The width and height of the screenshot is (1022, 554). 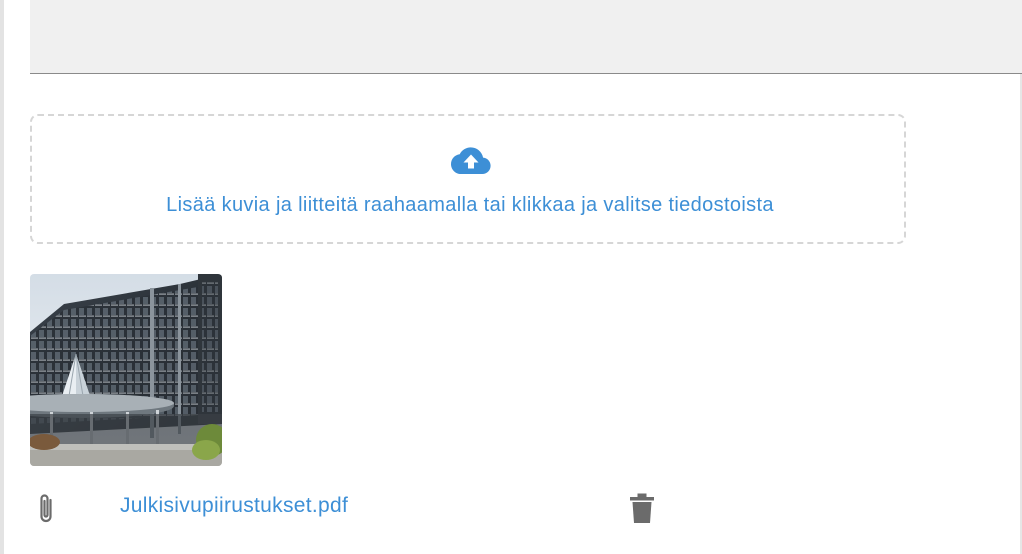 What do you see at coordinates (350, 508) in the screenshot?
I see `attachment-row: Julkisivupiirustukset.pdf` at bounding box center [350, 508].